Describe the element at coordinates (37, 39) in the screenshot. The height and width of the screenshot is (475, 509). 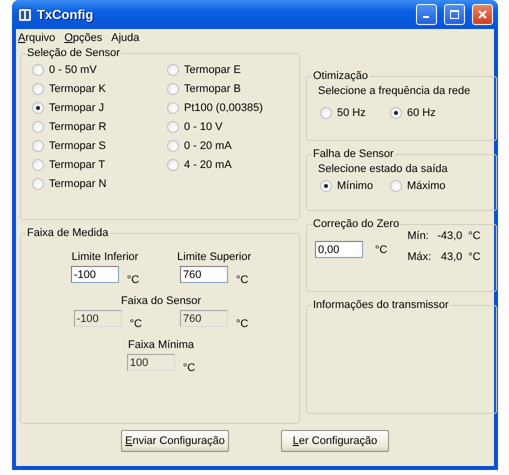
I see `menu-item: Arquivo` at that location.